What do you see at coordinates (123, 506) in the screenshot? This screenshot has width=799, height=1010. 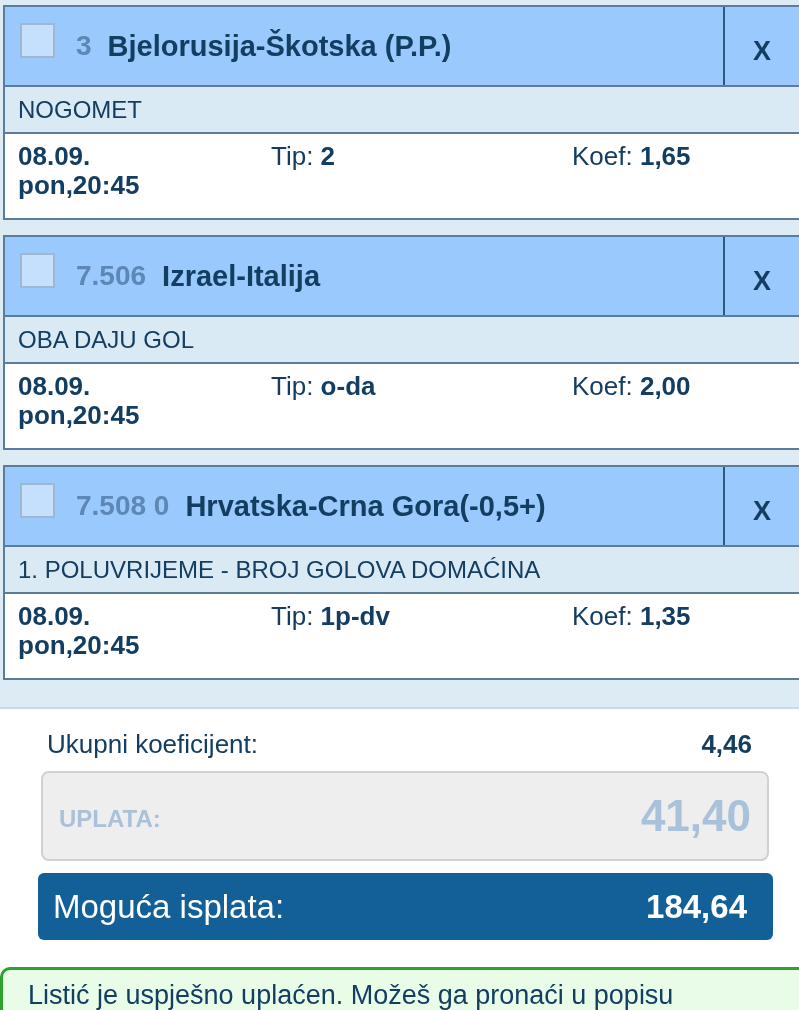 I see `event-code: 7.508 0` at bounding box center [123, 506].